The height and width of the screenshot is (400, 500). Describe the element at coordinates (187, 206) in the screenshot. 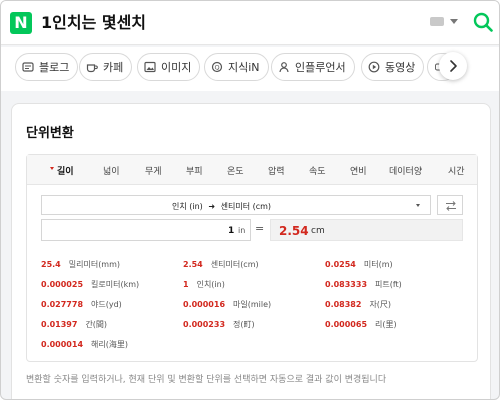

I see `from-unit: 인치 (in)` at that location.